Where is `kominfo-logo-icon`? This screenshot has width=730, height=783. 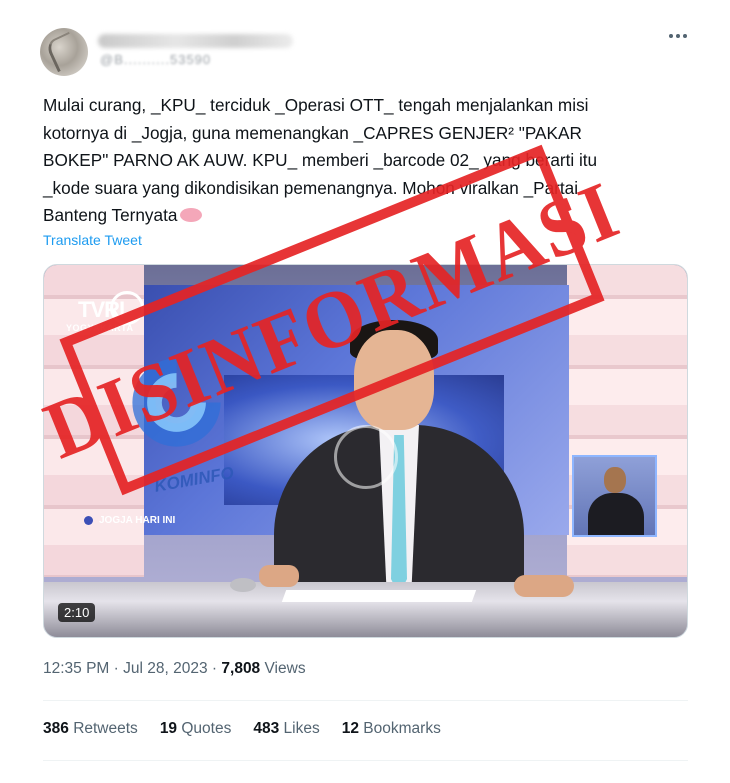
kominfo-logo-icon is located at coordinates (176, 402).